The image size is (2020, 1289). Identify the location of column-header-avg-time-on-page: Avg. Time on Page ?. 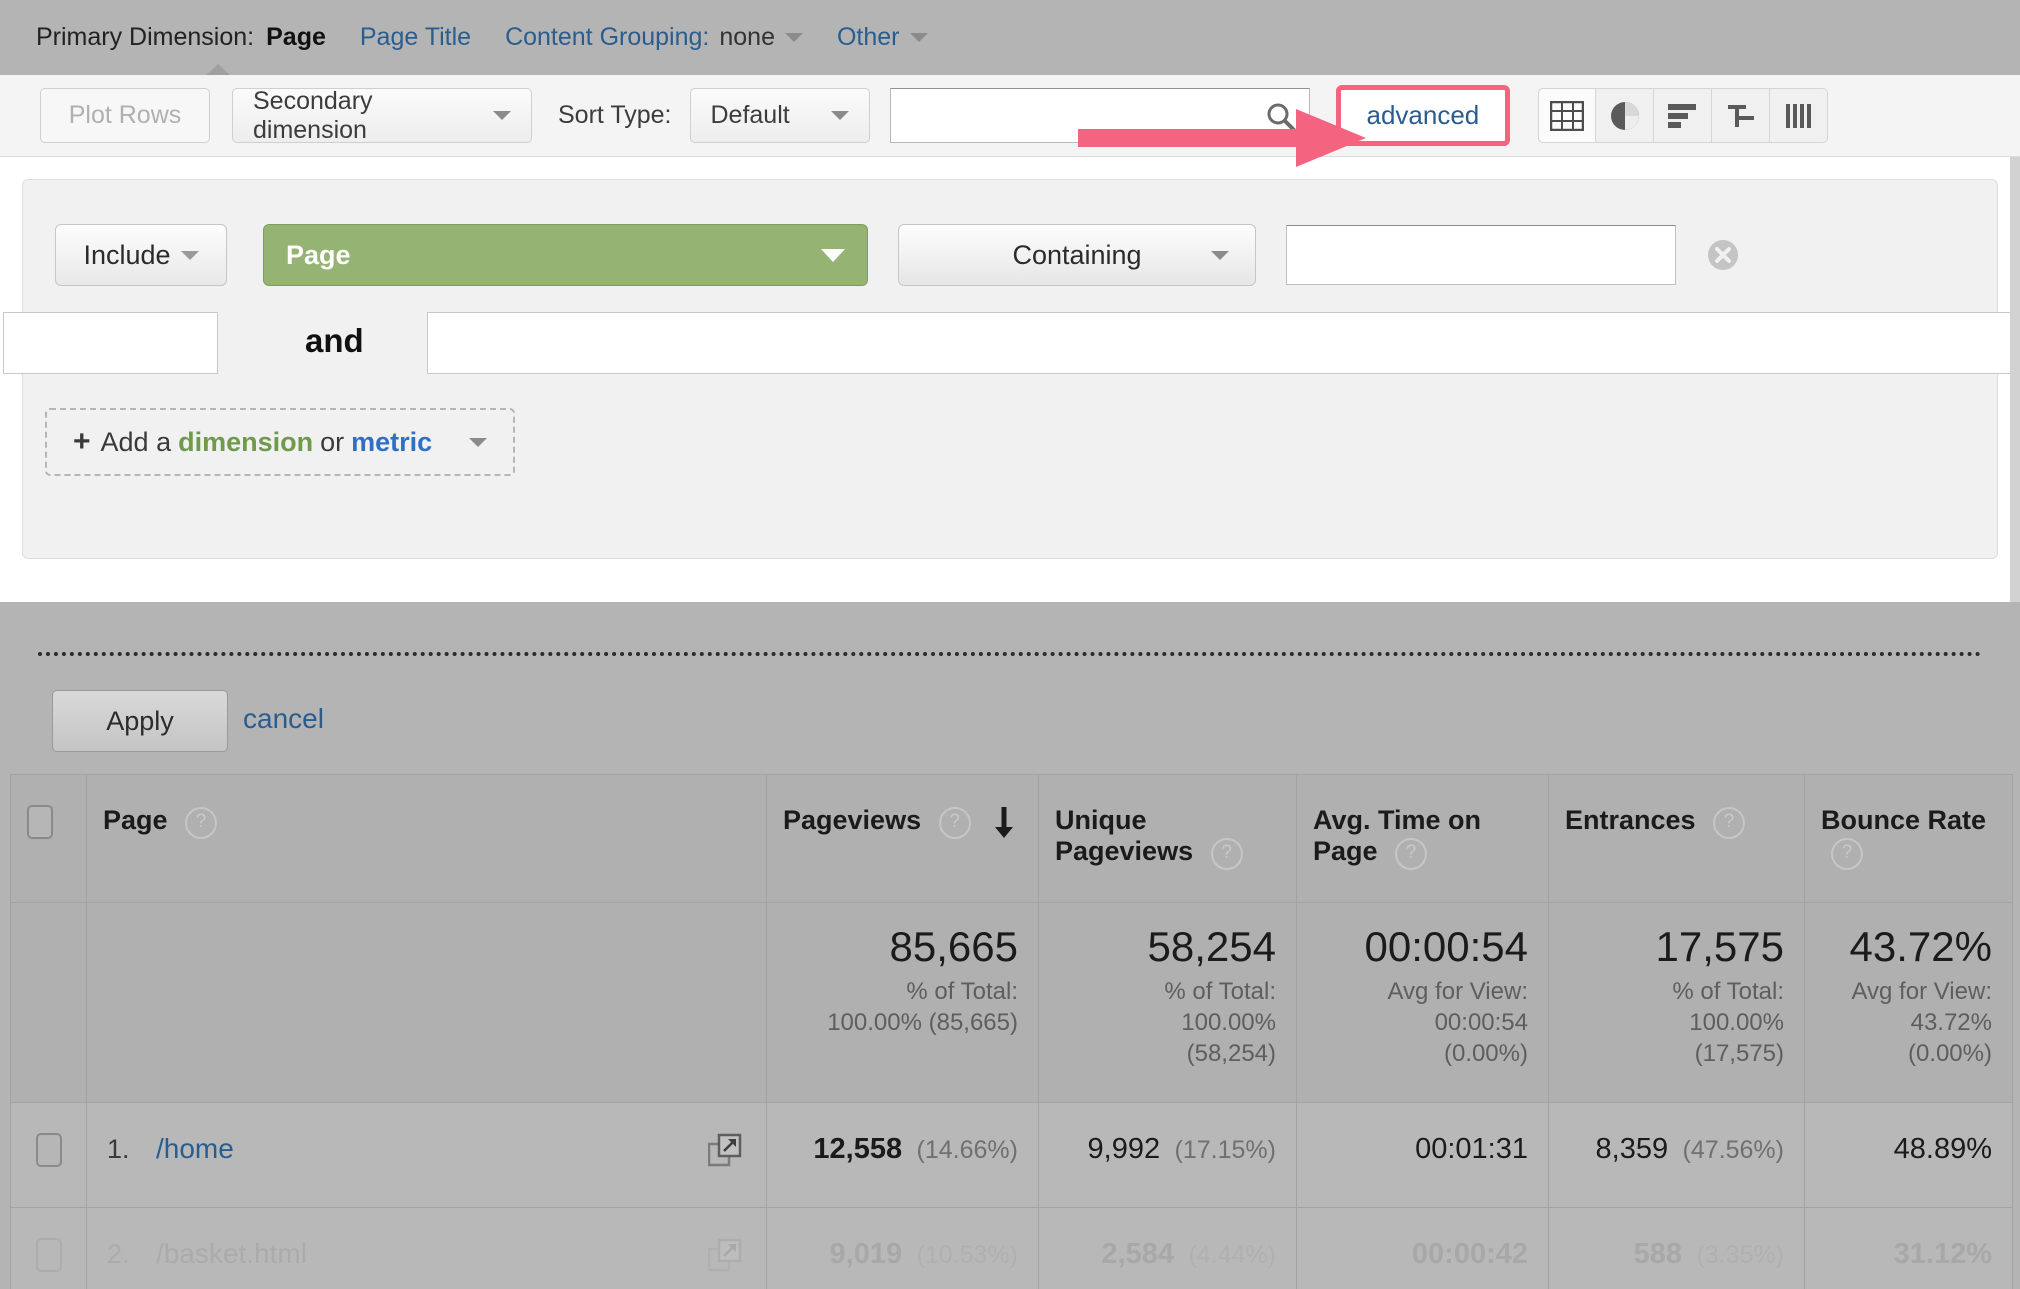
(1422, 838).